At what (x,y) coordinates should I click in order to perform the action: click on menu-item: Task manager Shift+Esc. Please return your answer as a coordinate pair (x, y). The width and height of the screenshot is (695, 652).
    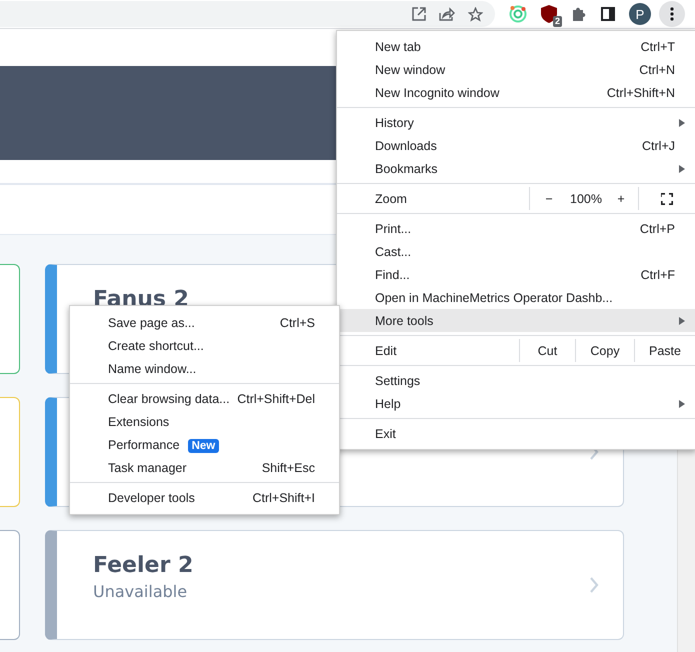
    Looking at the image, I should click on (204, 467).